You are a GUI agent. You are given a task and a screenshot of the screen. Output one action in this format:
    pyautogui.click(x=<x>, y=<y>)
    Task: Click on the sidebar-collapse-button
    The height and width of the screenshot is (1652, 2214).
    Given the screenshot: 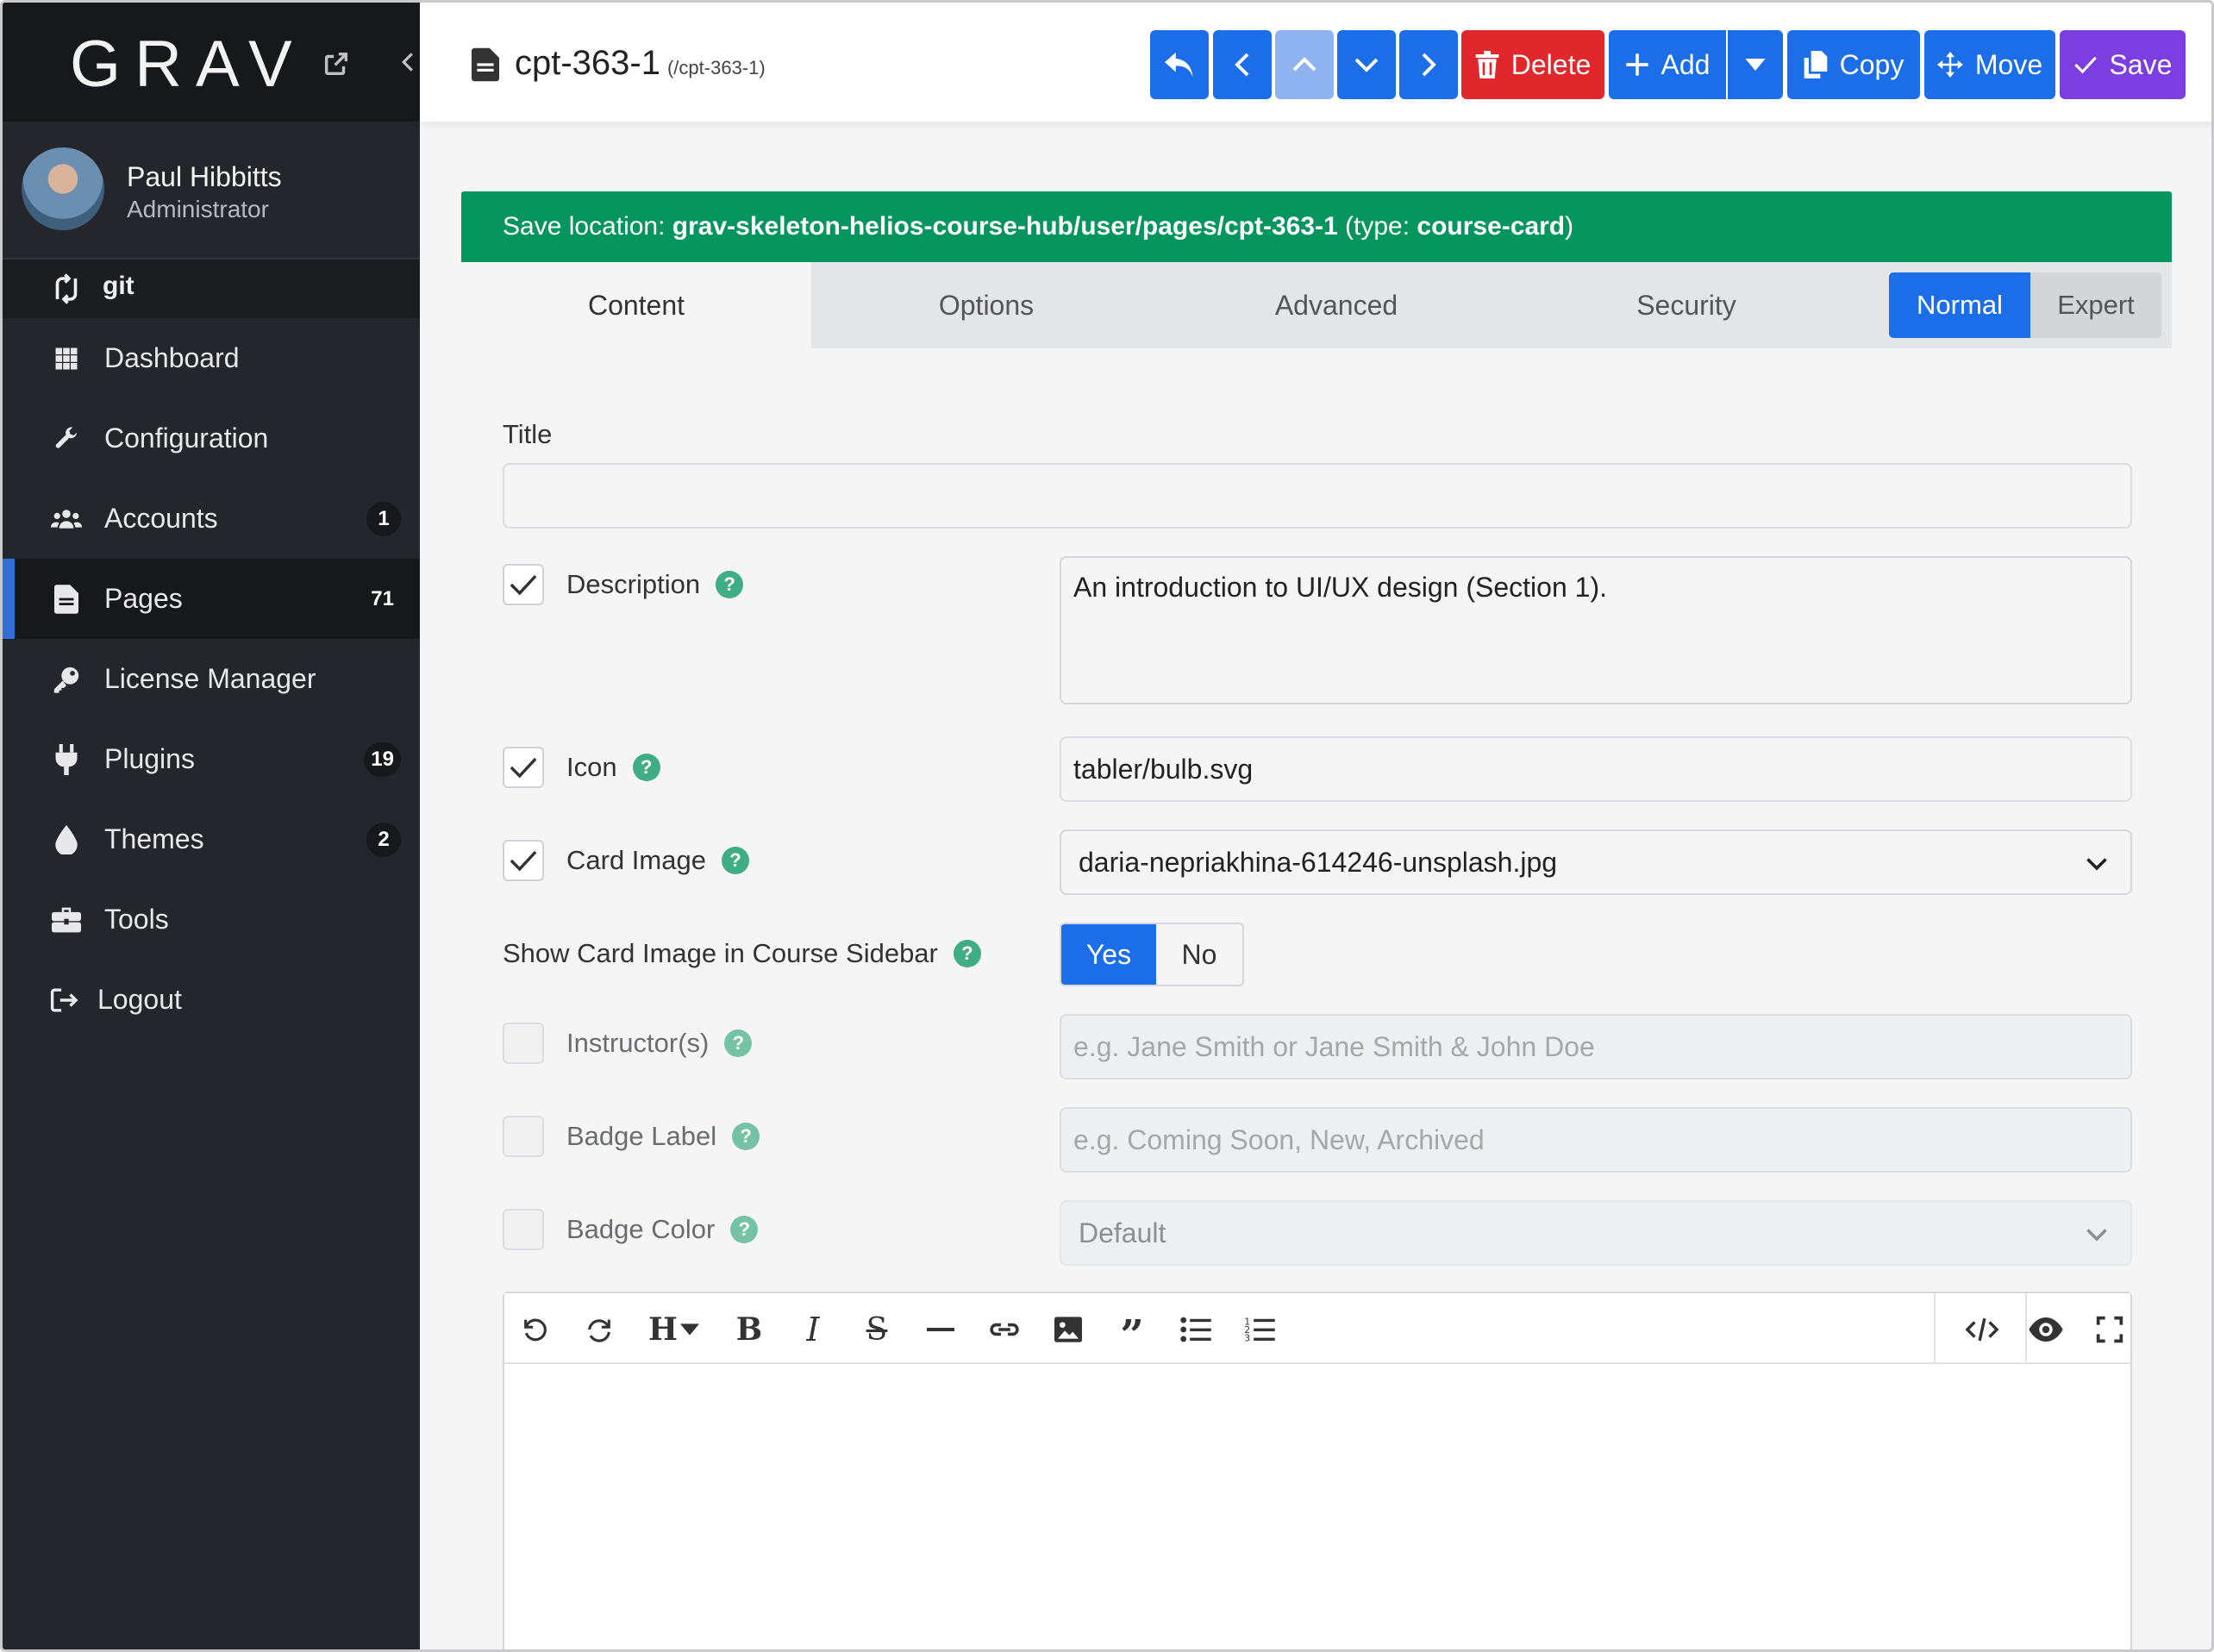 What is the action you would take?
    pyautogui.click(x=408, y=62)
    